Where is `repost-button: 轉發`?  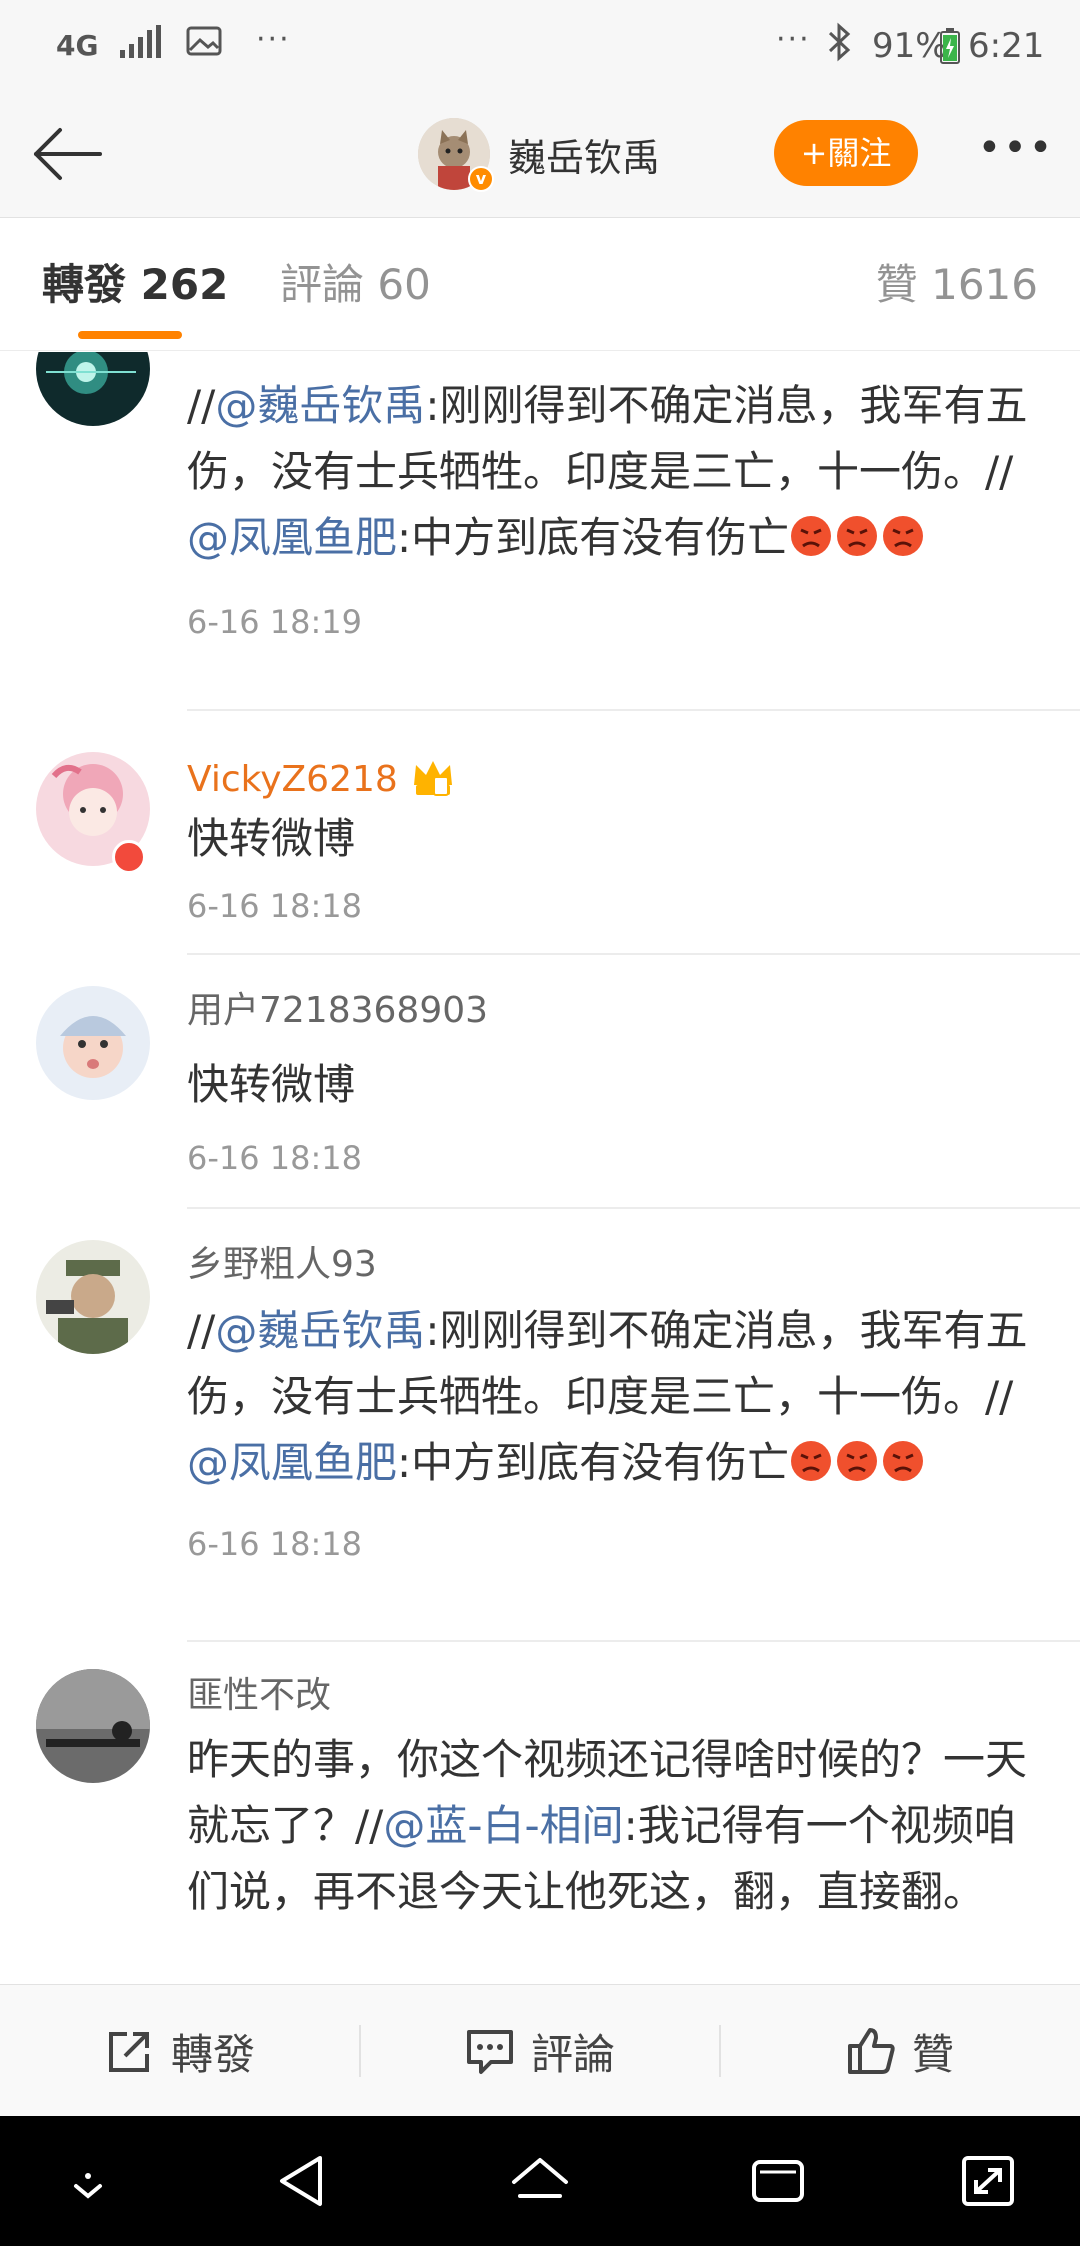 repost-button: 轉發 is located at coordinates (180, 2051).